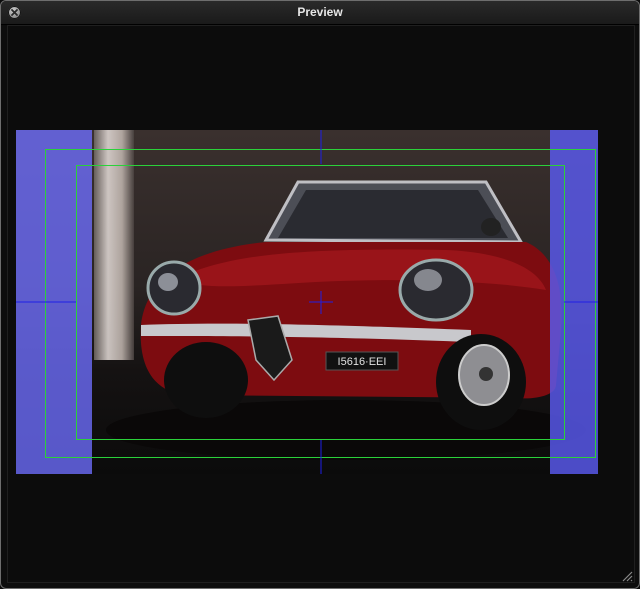 This screenshot has width=640, height=589. Describe the element at coordinates (627, 576) in the screenshot. I see `resize-grip-icon` at that location.